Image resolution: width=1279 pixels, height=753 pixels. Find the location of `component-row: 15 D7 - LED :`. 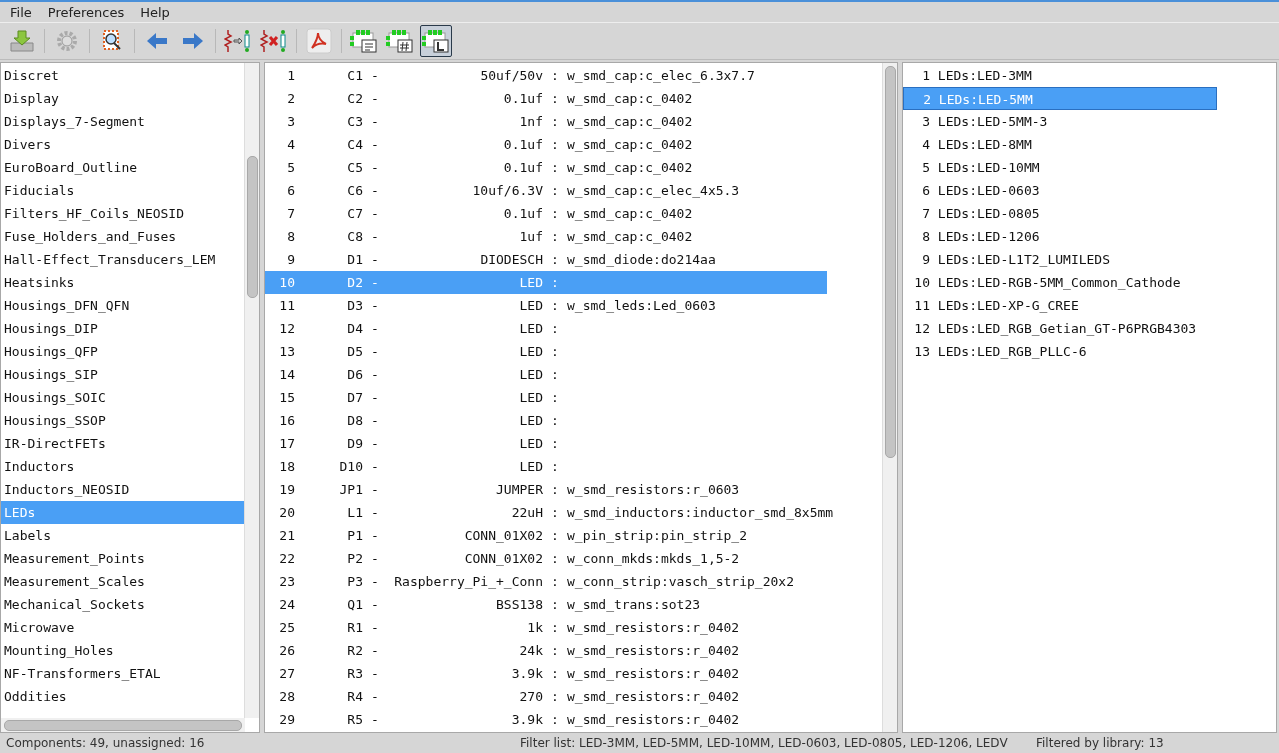

component-row: 15 D7 - LED : is located at coordinates (546, 397).